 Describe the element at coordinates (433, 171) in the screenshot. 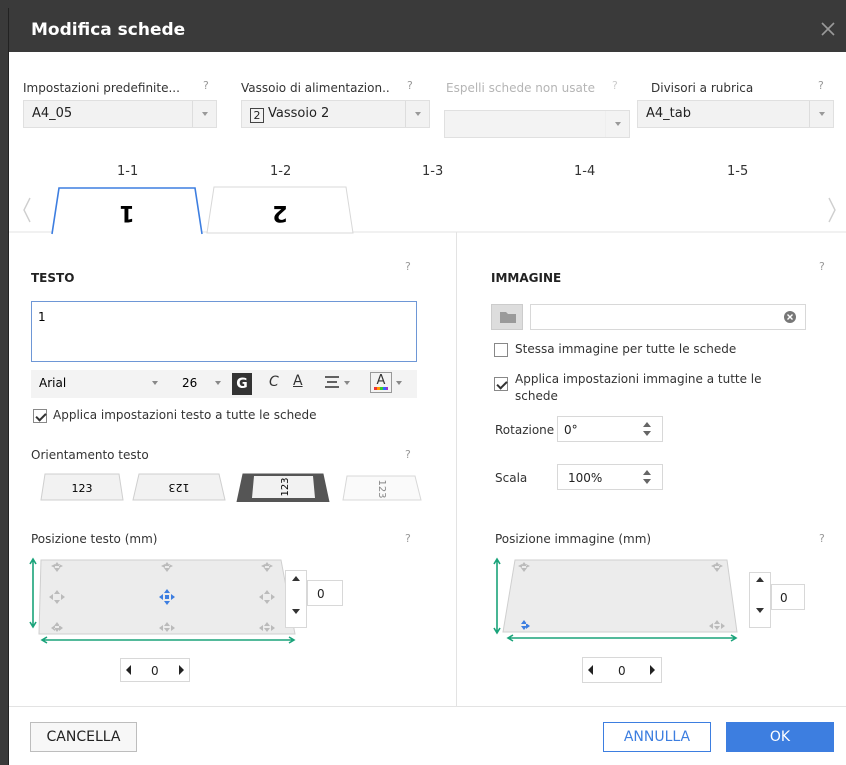

I see `tab-number-3: 1-3` at that location.